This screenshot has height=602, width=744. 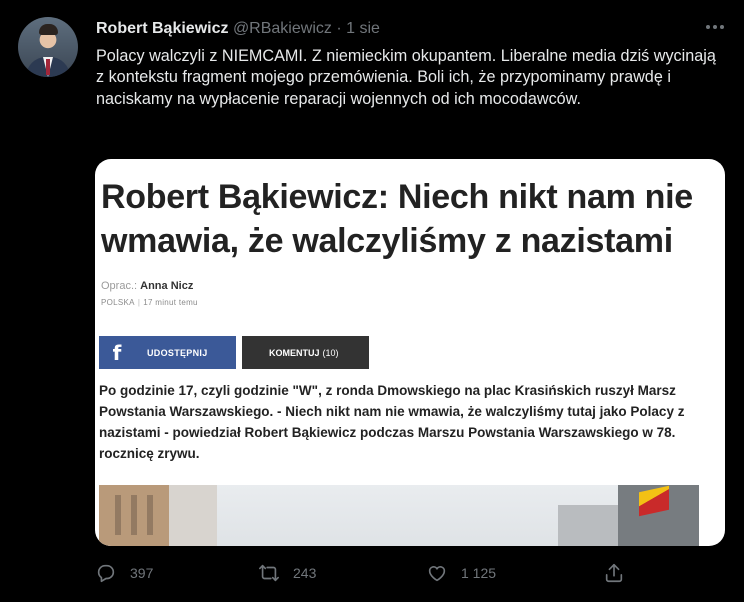 I want to click on retweet-icon, so click(x=269, y=573).